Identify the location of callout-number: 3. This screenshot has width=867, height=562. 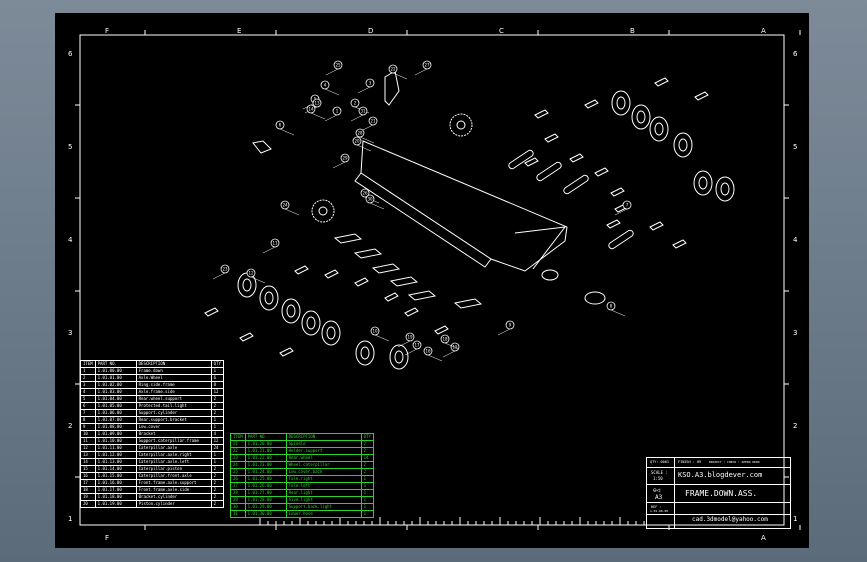
(370, 83).